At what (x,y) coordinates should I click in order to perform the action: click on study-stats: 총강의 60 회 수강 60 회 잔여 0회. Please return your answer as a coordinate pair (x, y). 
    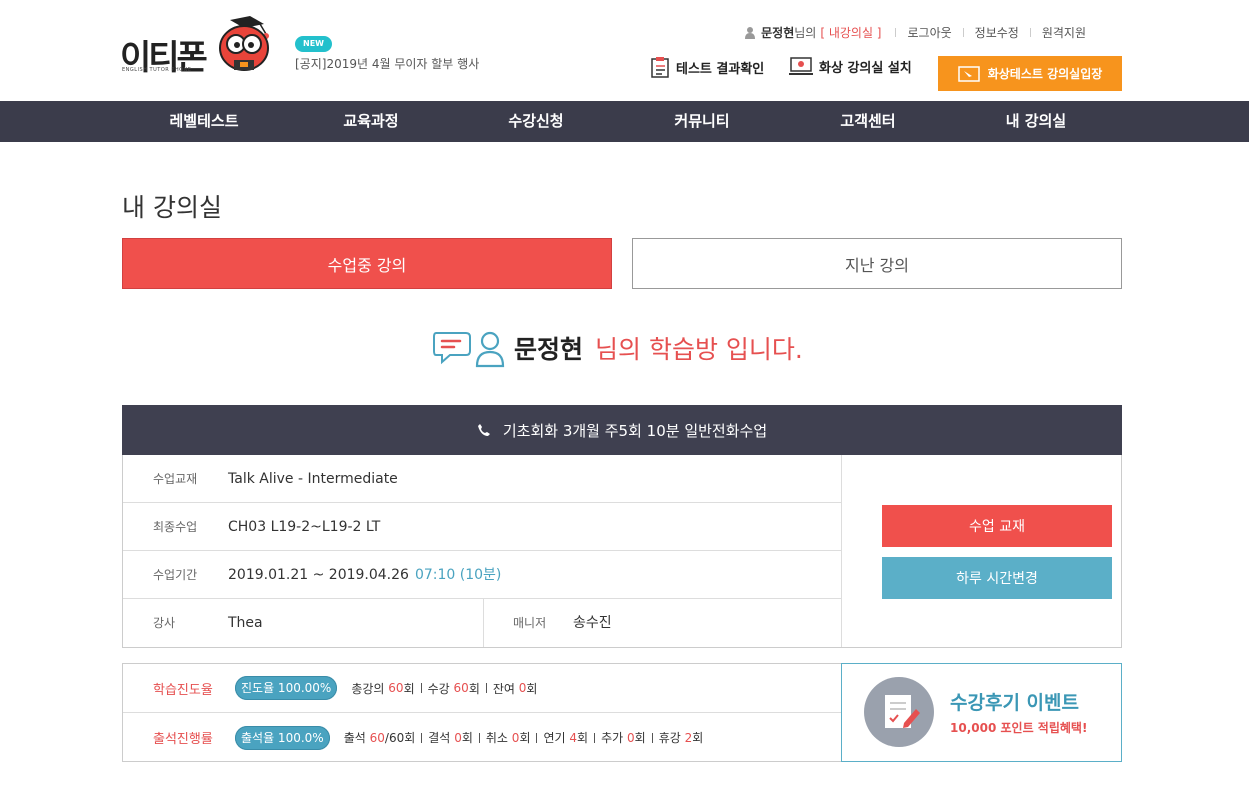
    Looking at the image, I should click on (444, 688).